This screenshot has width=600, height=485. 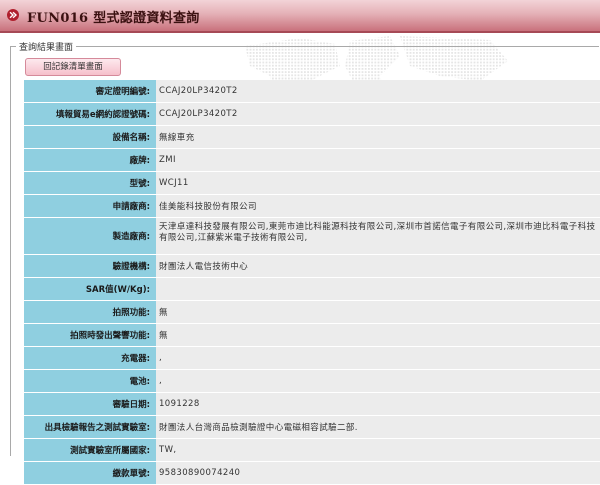 What do you see at coordinates (378, 404) in the screenshot?
I see `row-value: 1091228` at bounding box center [378, 404].